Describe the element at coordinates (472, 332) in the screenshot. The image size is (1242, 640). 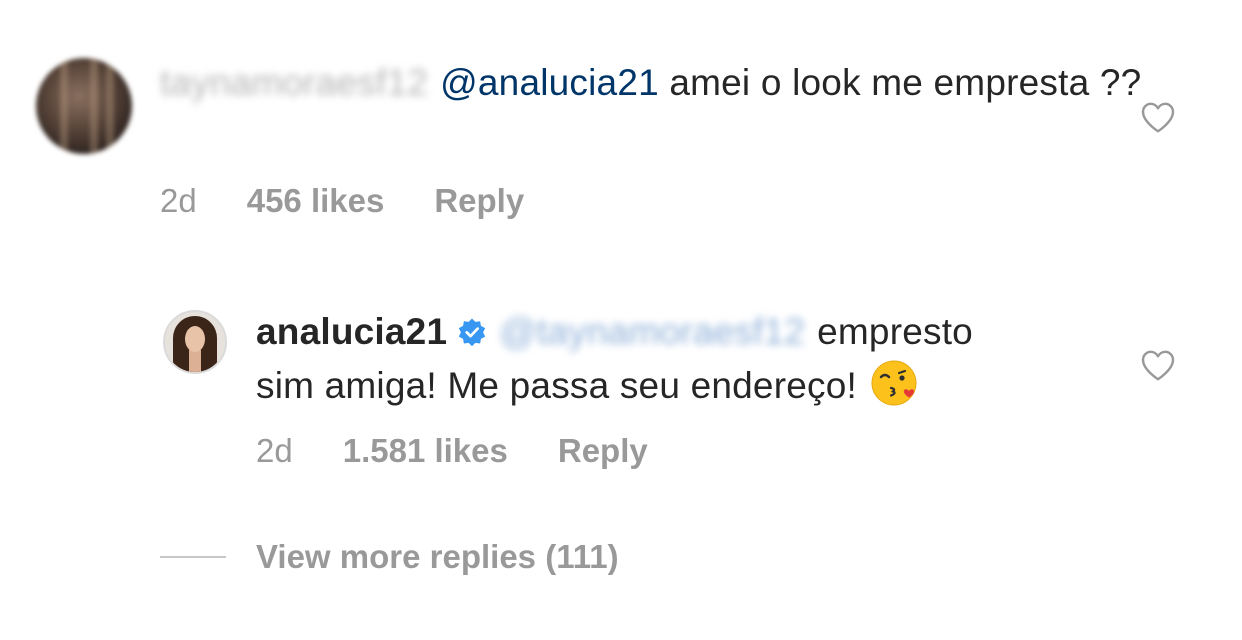
I see `verified-badge-icon` at that location.